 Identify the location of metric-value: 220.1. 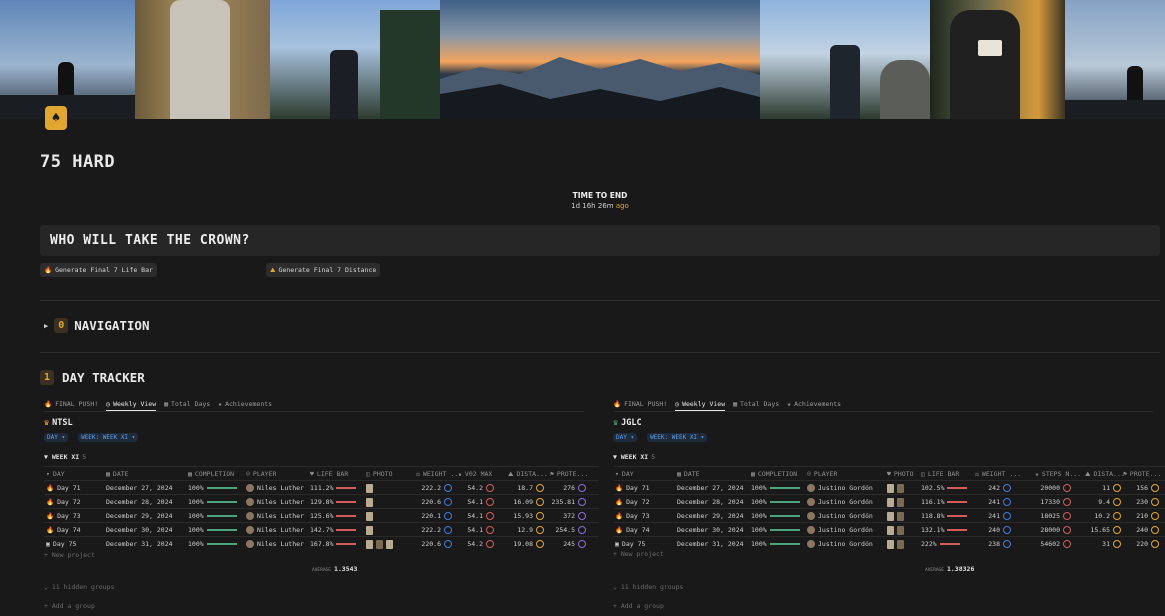
(431, 516).